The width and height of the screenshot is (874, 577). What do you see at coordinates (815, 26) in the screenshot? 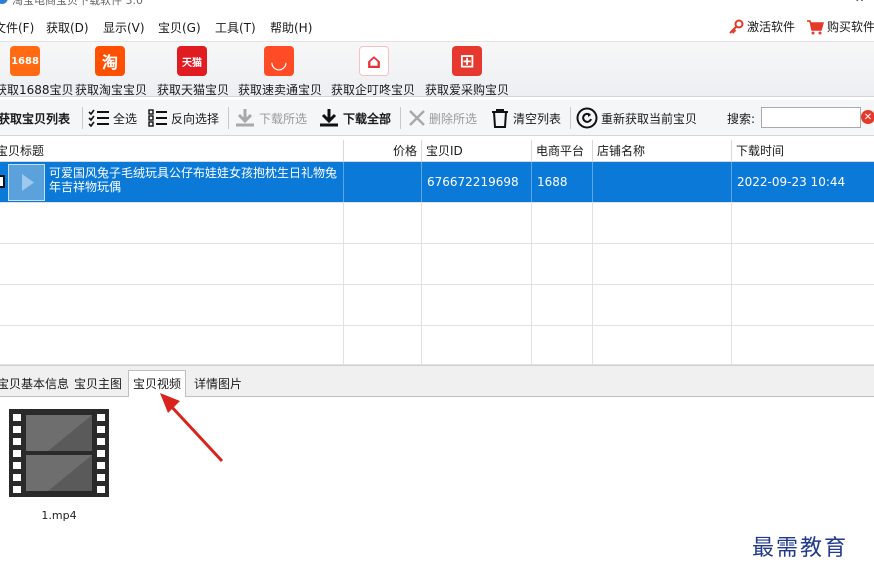
I see `cart-icon` at bounding box center [815, 26].